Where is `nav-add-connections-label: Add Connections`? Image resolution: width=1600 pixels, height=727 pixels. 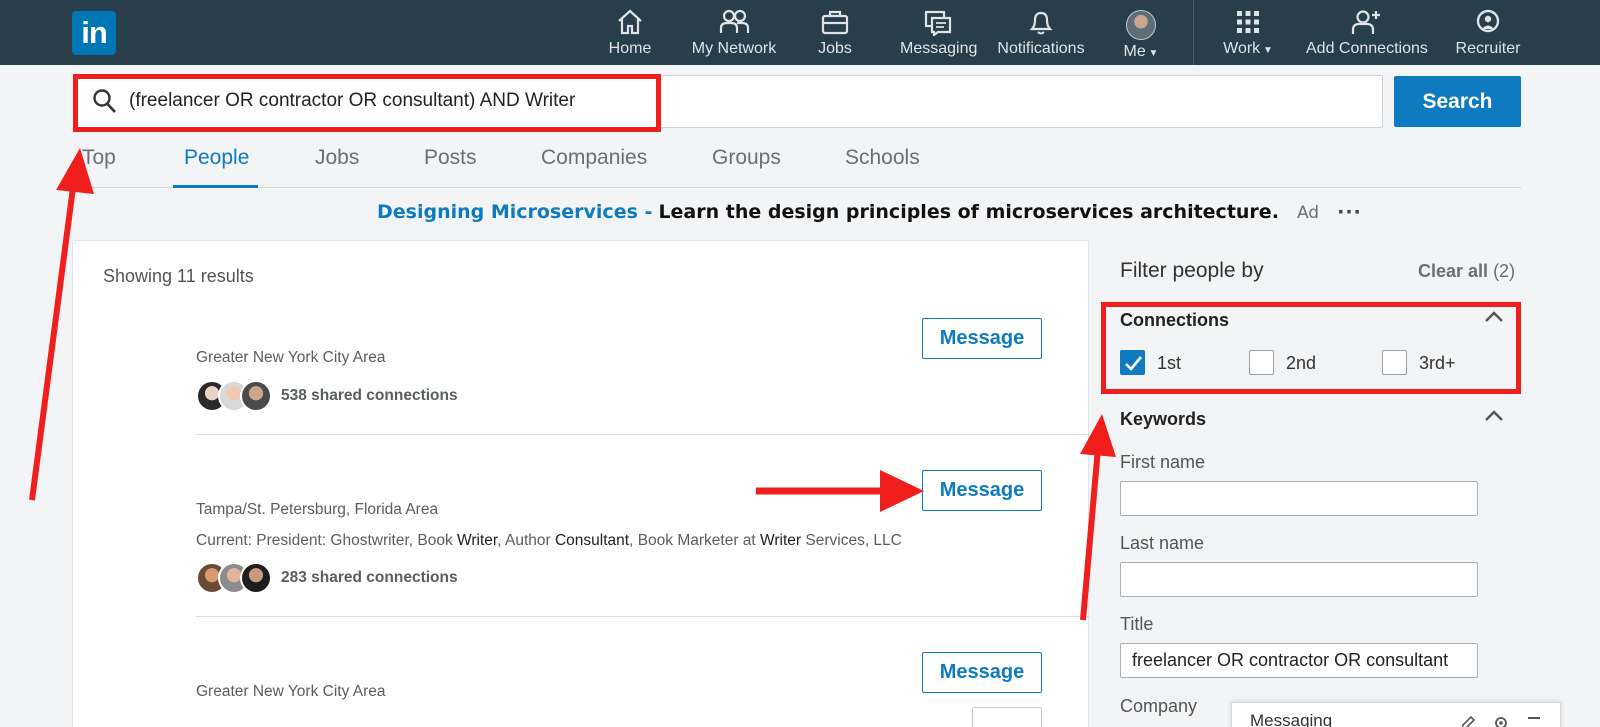
nav-add-connections-label: Add Connections is located at coordinates (1367, 48).